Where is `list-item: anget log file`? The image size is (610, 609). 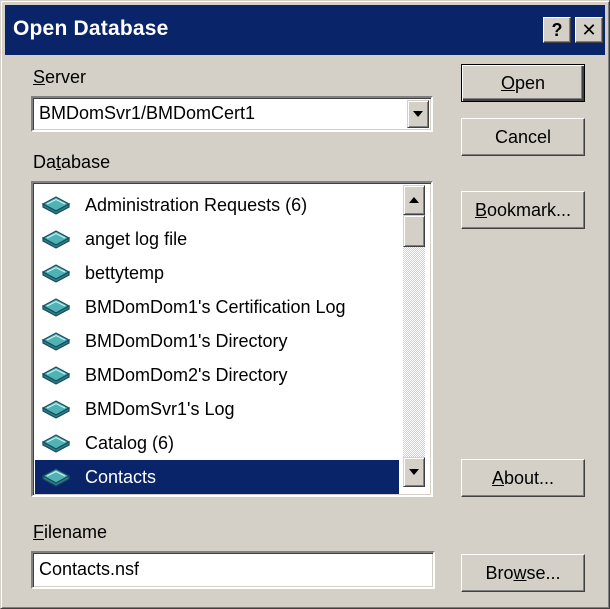
list-item: anget log file is located at coordinates (217, 239).